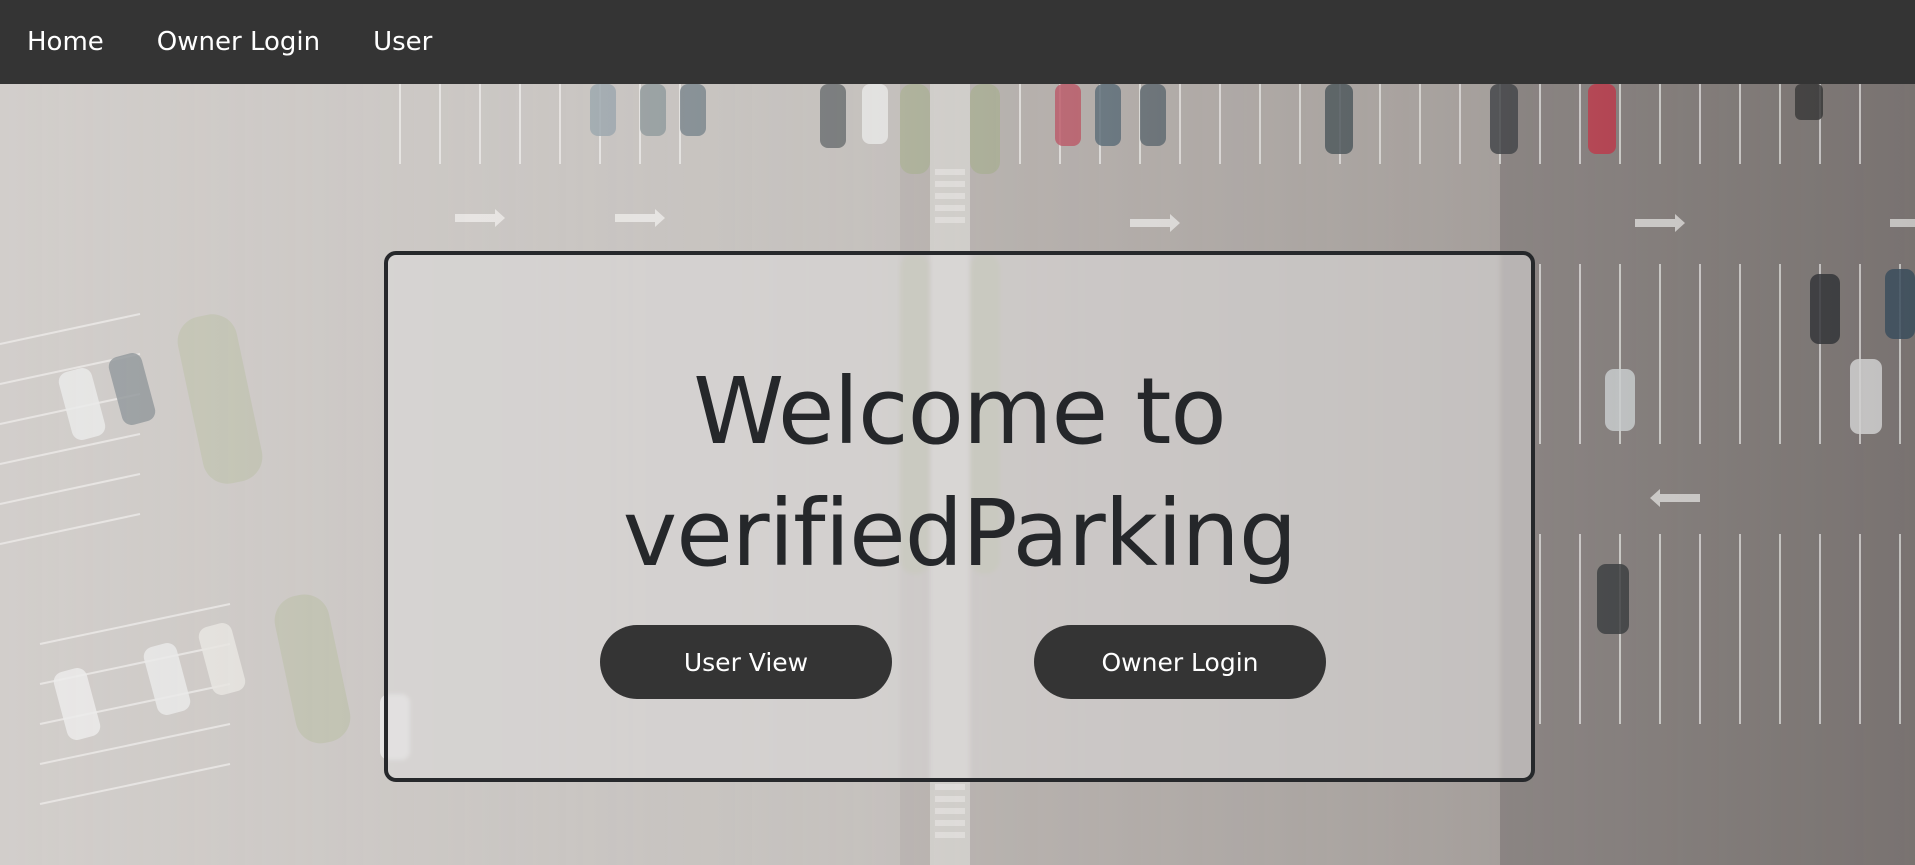 Image resolution: width=1915 pixels, height=865 pixels. I want to click on nav-owner-login-link: Owner Login, so click(238, 42).